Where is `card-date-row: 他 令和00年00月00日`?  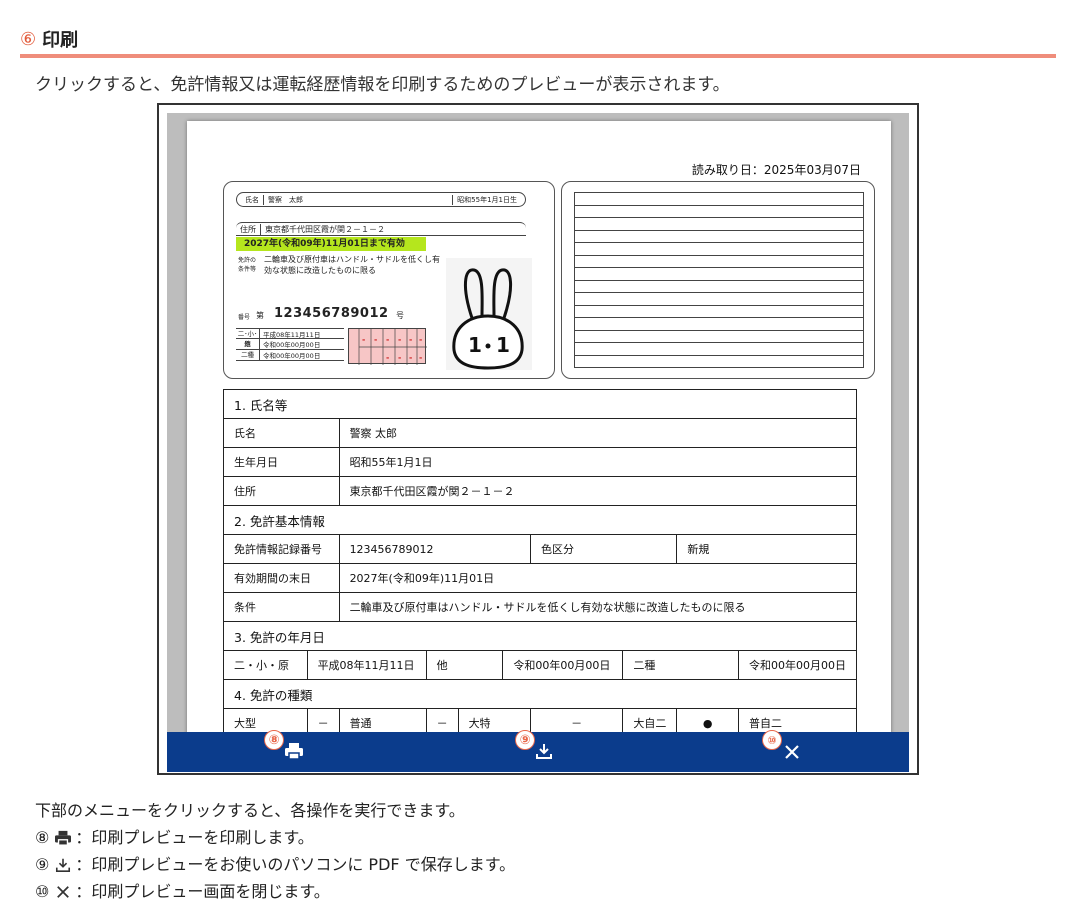 card-date-row: 他 令和00年00月00日 is located at coordinates (290, 344).